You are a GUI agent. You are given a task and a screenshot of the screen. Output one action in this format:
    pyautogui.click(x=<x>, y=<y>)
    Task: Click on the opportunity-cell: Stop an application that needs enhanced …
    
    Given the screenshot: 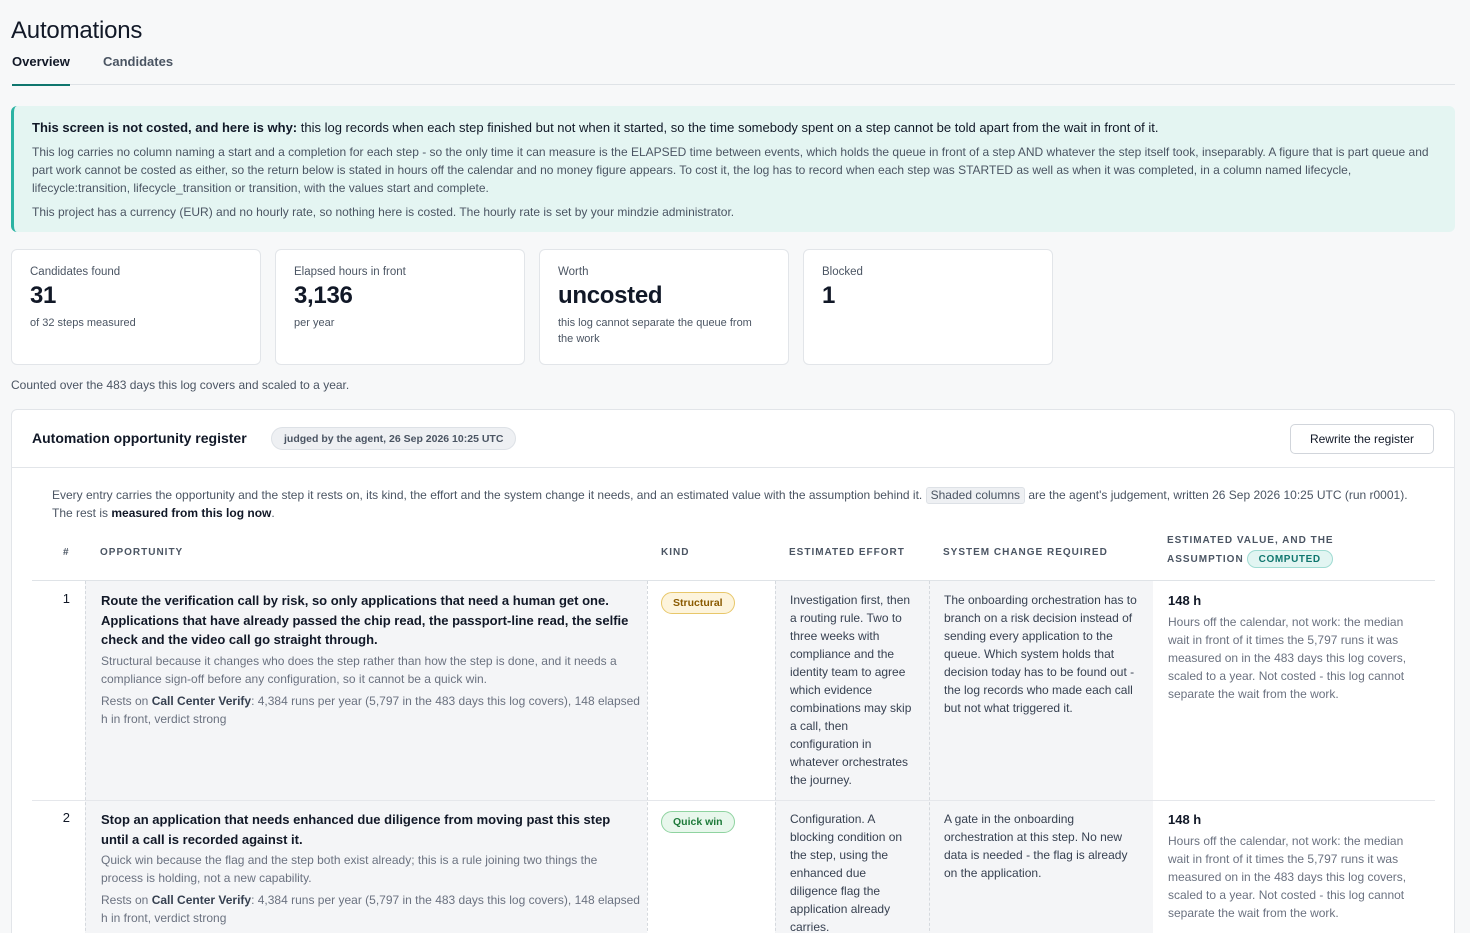 What is the action you would take?
    pyautogui.click(x=371, y=868)
    